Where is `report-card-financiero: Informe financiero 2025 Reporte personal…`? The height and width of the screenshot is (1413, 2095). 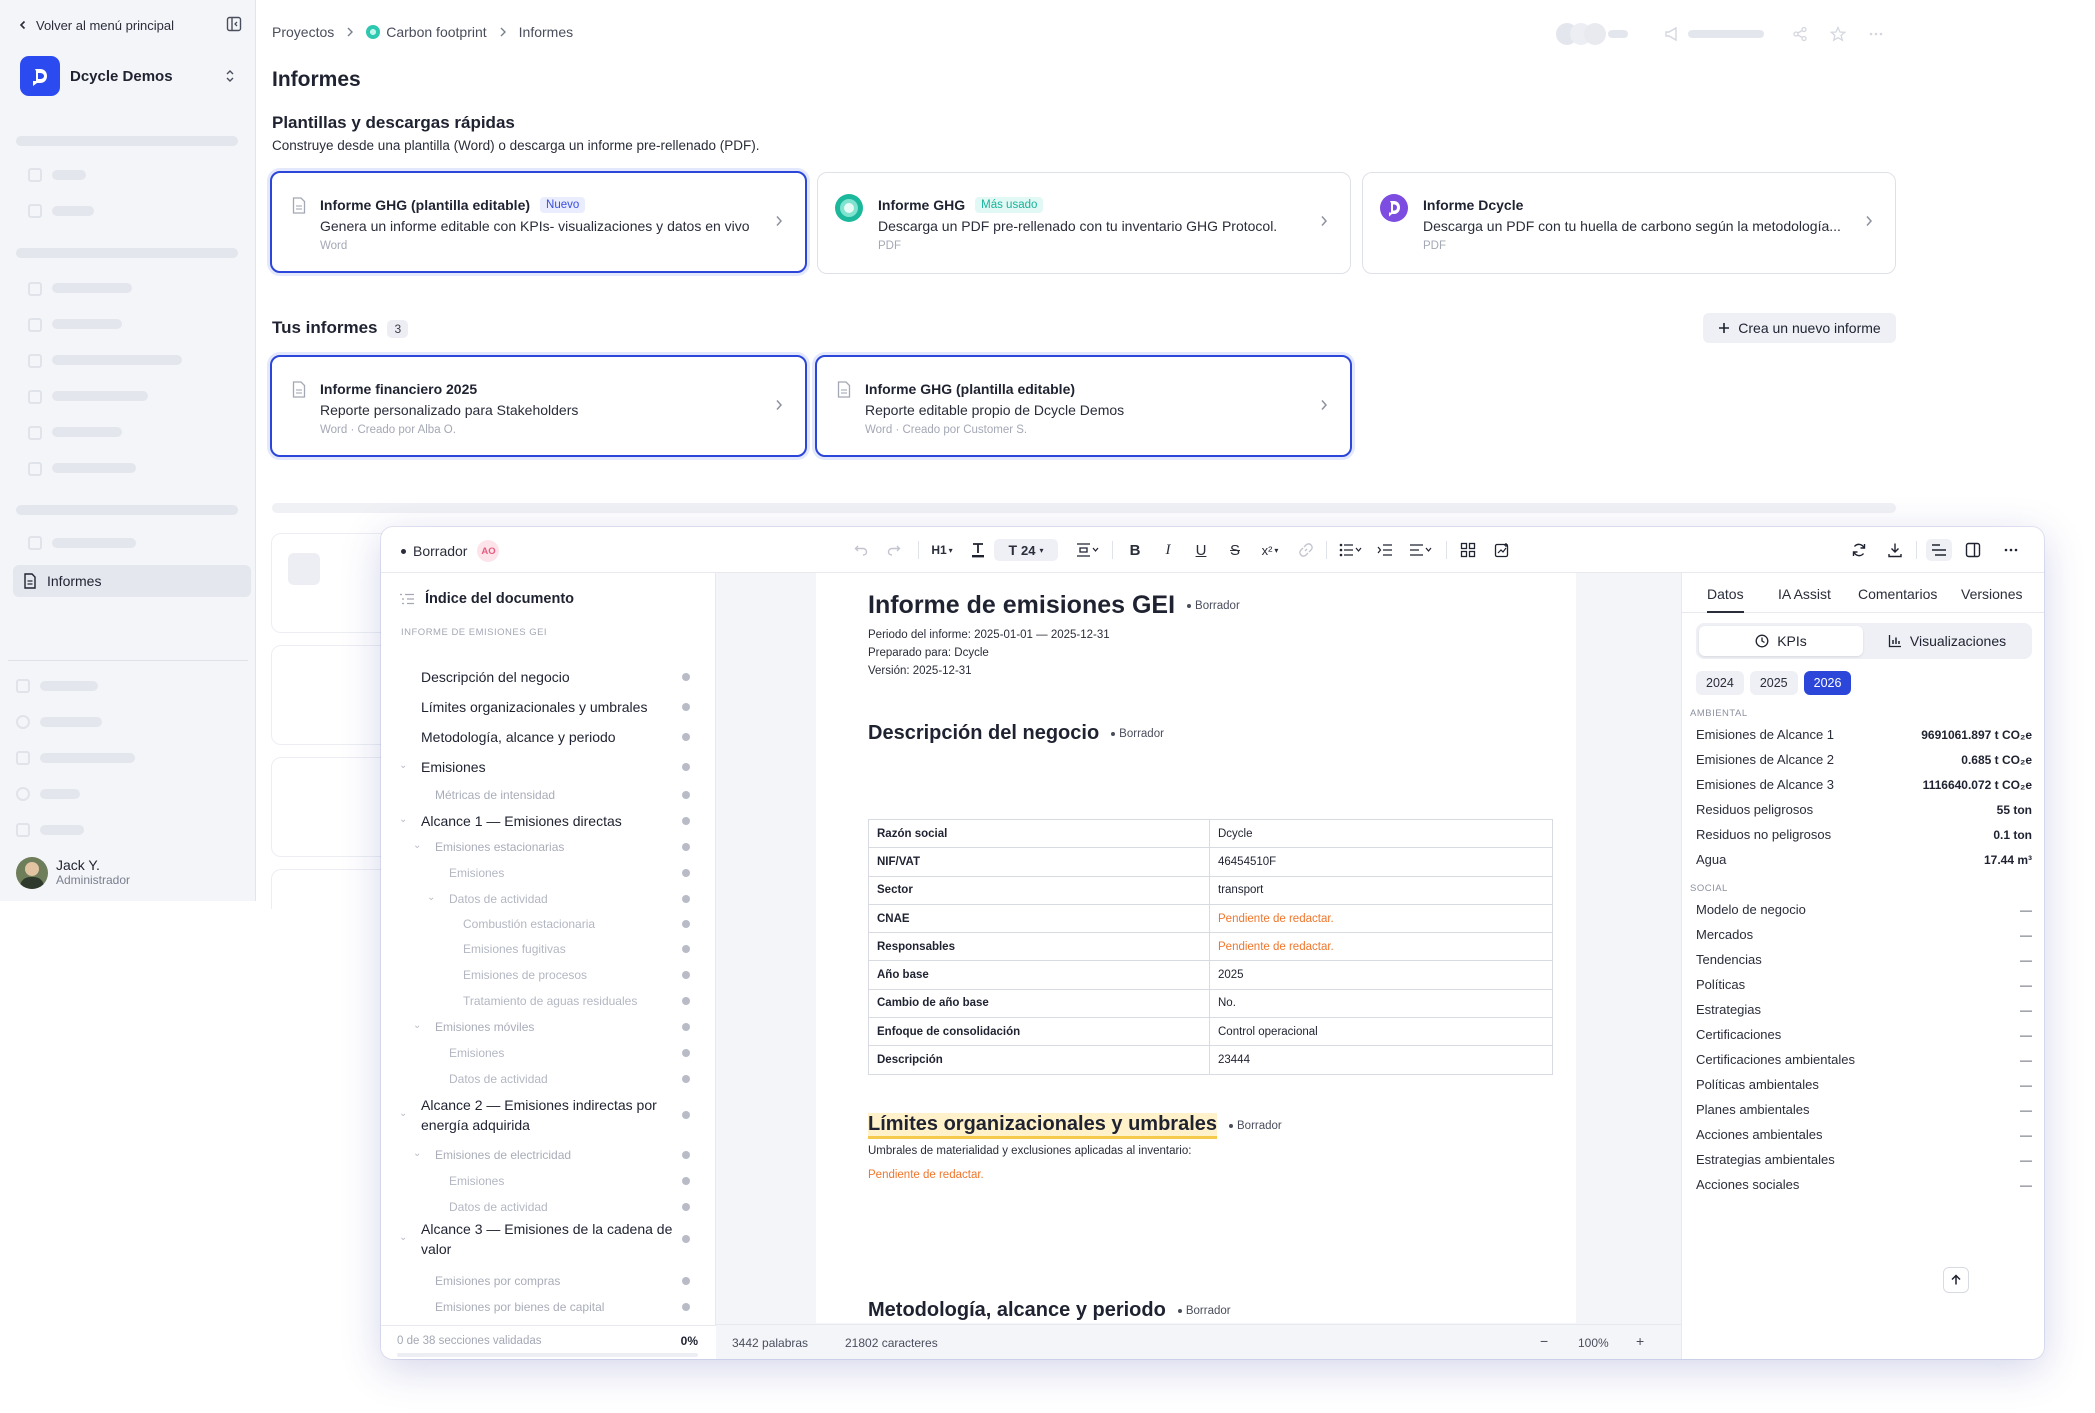
report-card-financiero: Informe financiero 2025 Reporte personal… is located at coordinates (538, 406).